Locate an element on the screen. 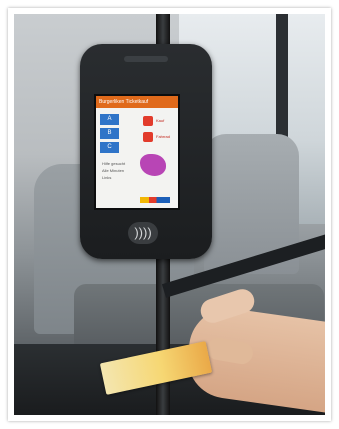  bike-tile-label: Fahrrad is located at coordinates (163, 136).